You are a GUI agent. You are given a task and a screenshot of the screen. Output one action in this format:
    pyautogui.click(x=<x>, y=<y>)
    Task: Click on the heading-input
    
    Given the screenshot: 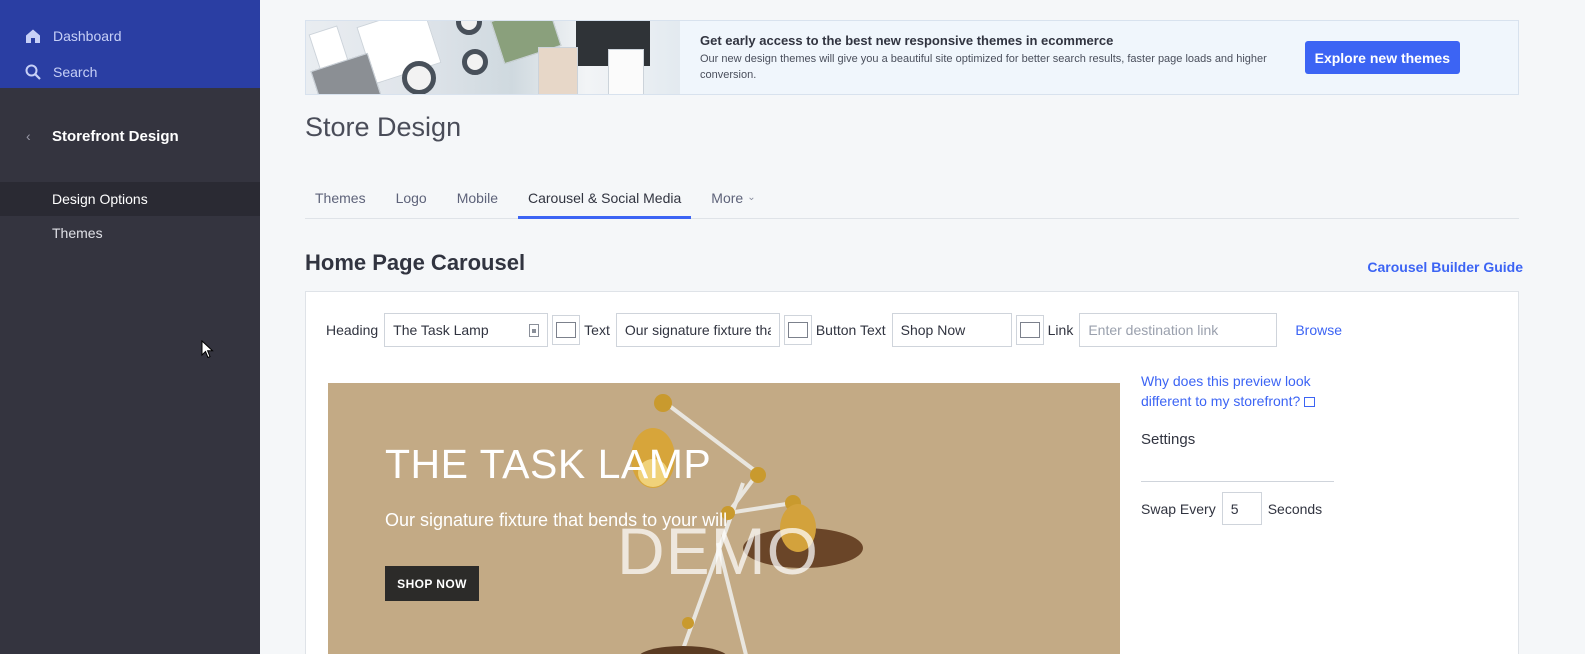 What is the action you would take?
    pyautogui.click(x=466, y=330)
    